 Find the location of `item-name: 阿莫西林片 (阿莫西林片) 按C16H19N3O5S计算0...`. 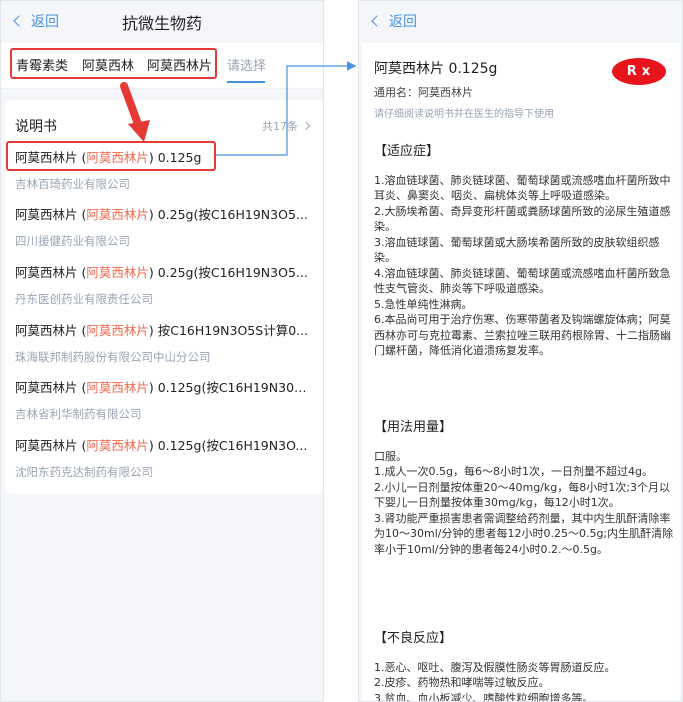

item-name: 阿莫西林片 (阿莫西林片) 按C16H19N3O5S计算0... is located at coordinates (164, 331).